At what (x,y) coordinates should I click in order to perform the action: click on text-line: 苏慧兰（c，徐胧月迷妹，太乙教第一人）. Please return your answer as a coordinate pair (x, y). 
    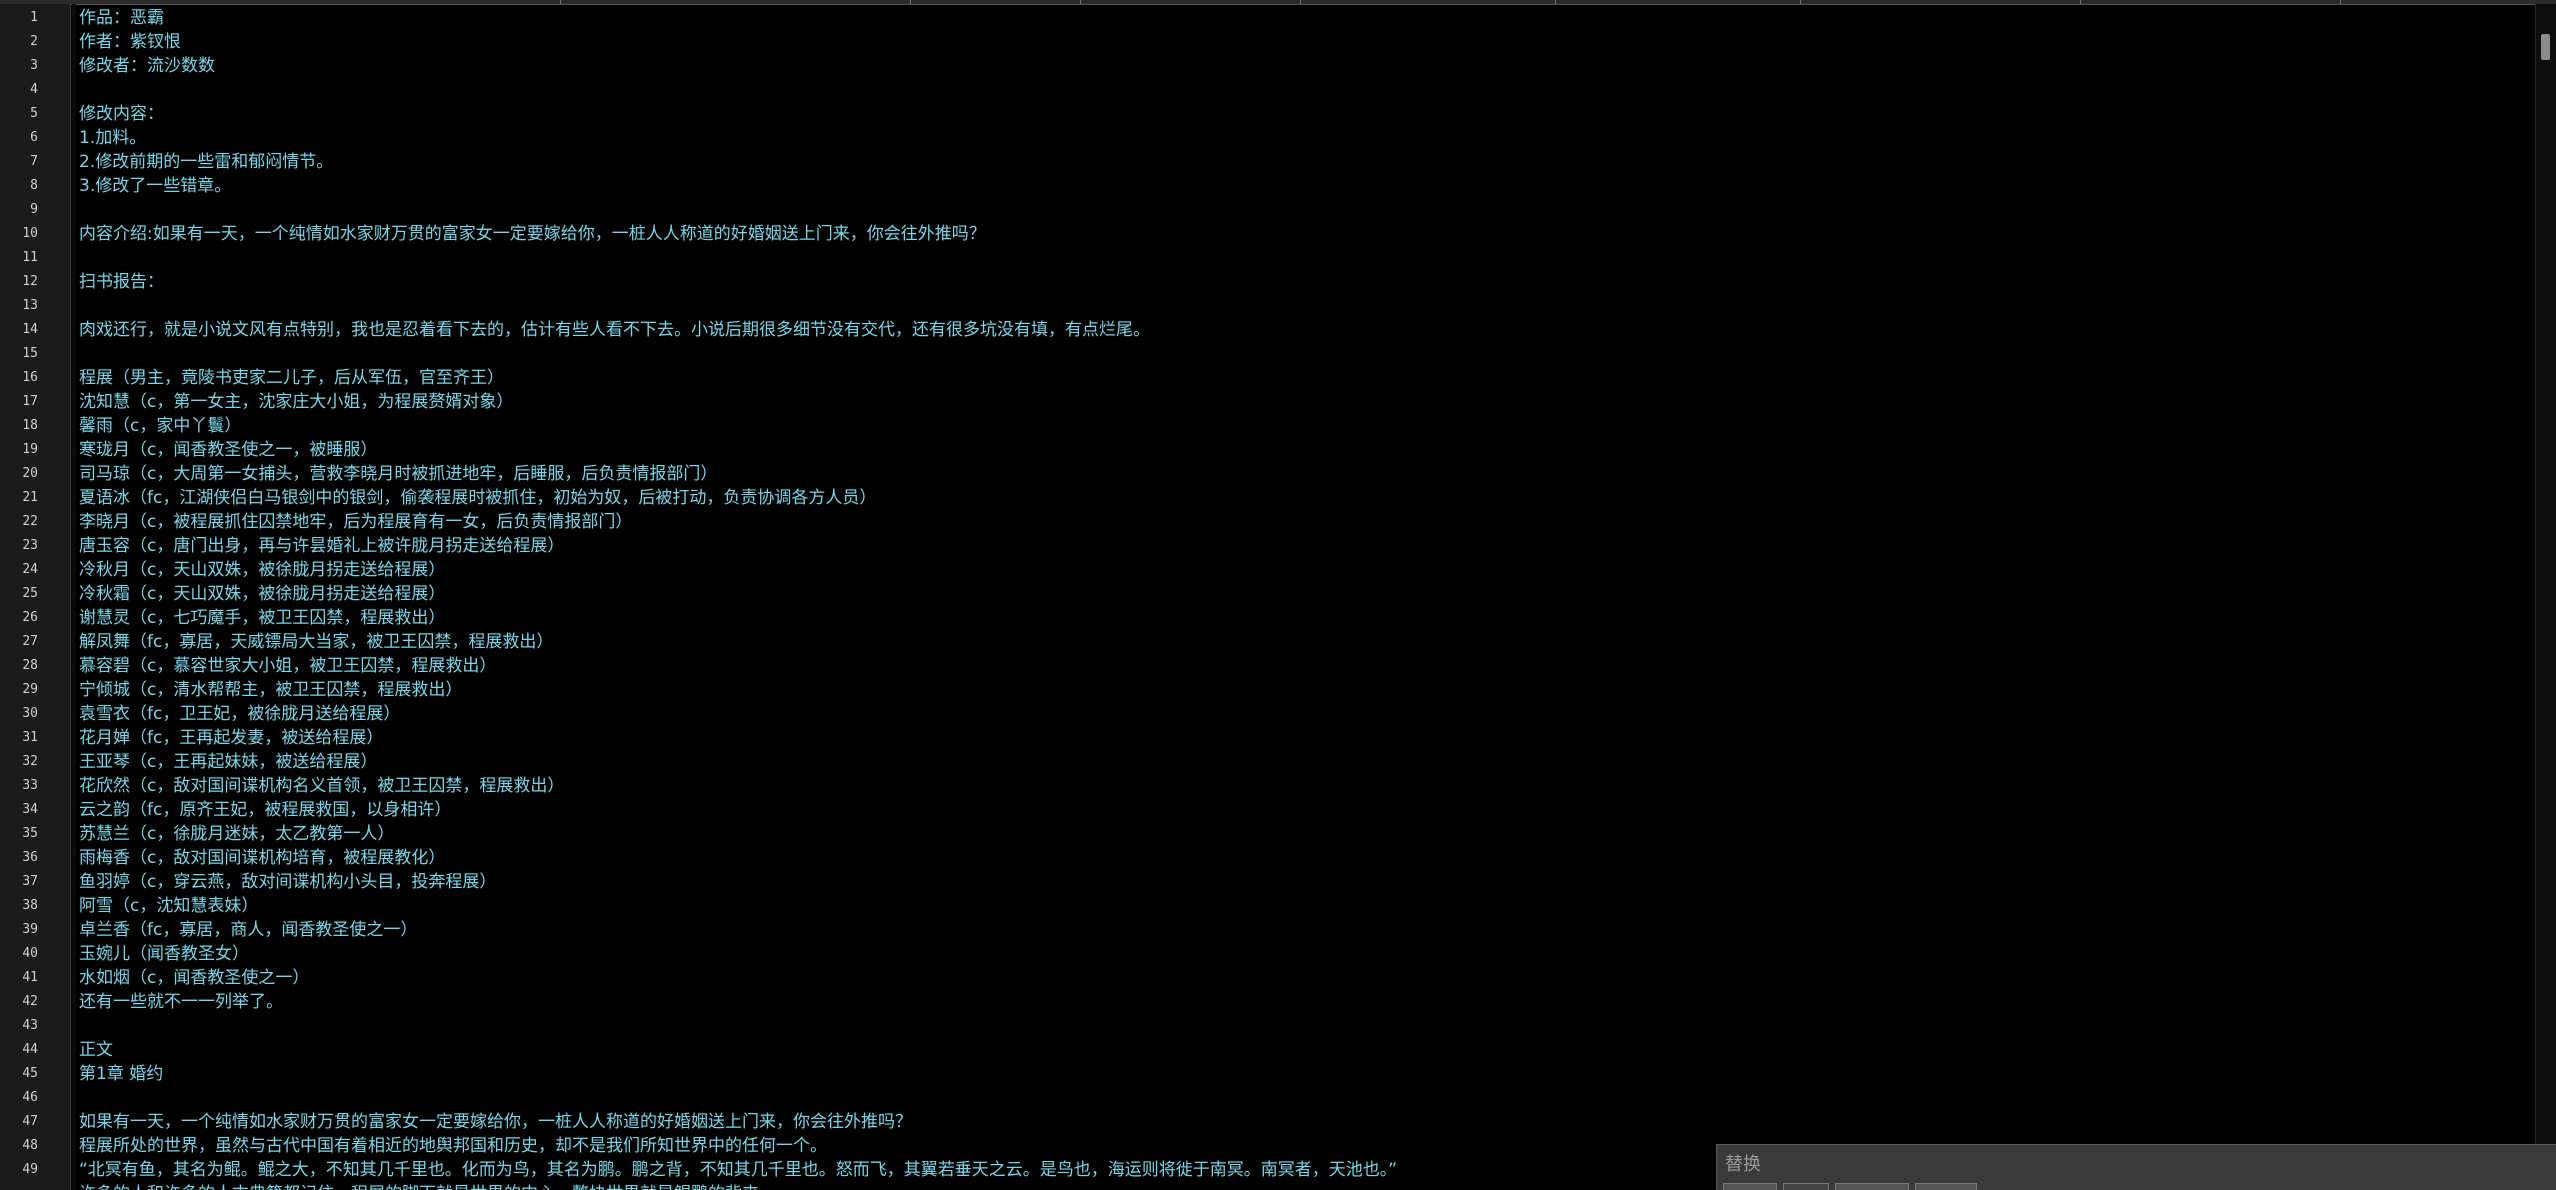
    Looking at the image, I should click on (236, 834).